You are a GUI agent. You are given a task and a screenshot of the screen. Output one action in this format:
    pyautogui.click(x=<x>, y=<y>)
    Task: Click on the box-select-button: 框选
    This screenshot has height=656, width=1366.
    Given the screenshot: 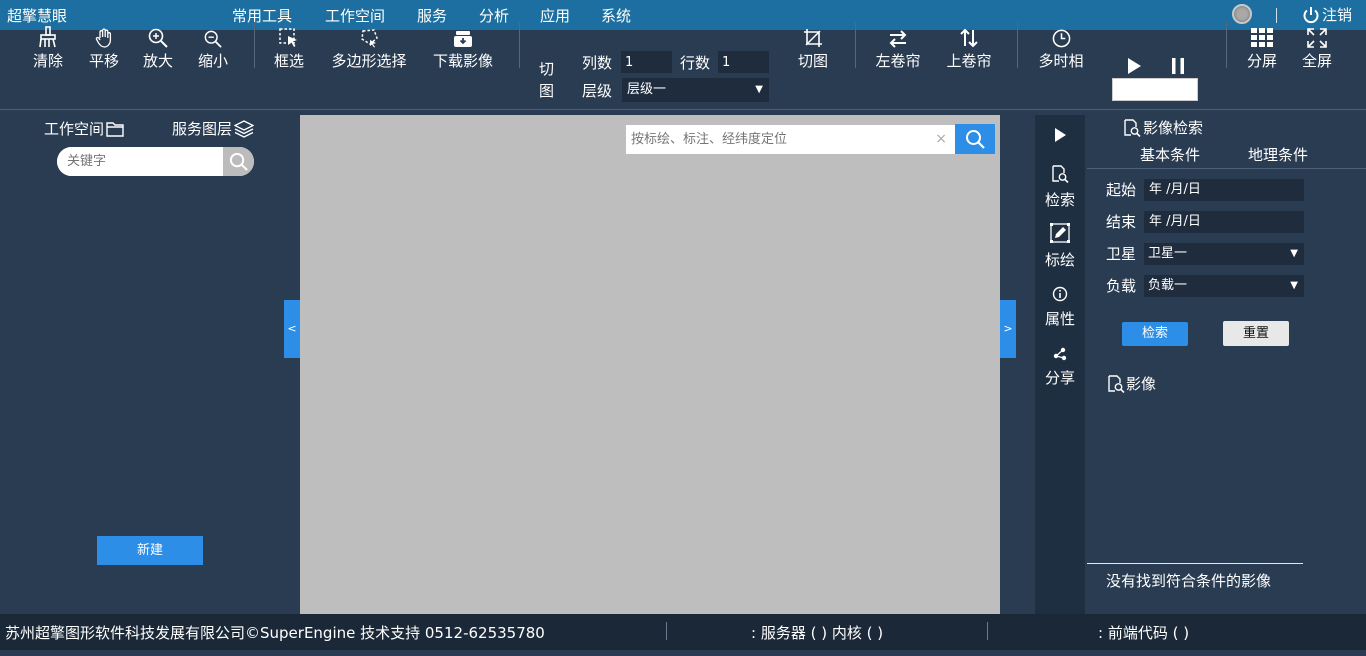 What is the action you would take?
    pyautogui.click(x=289, y=46)
    